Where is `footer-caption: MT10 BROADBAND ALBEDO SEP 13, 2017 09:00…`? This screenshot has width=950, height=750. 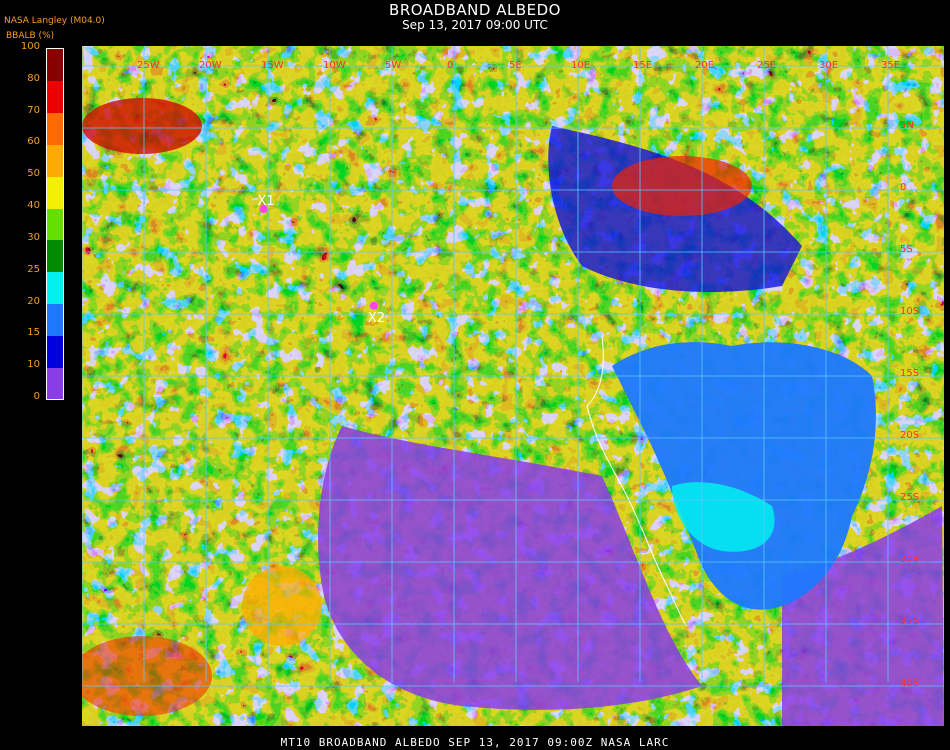 footer-caption: MT10 BROADBAND ALBEDO SEP 13, 2017 09:00… is located at coordinates (475, 742).